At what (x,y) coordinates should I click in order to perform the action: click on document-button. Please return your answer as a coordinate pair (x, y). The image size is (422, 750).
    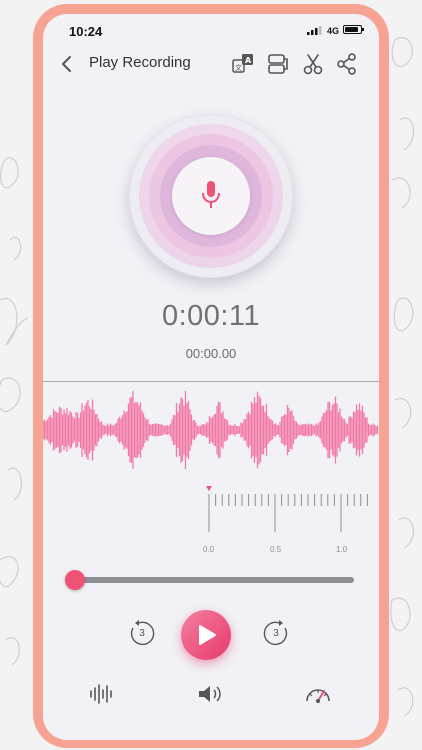
    Looking at the image, I should click on (277, 64).